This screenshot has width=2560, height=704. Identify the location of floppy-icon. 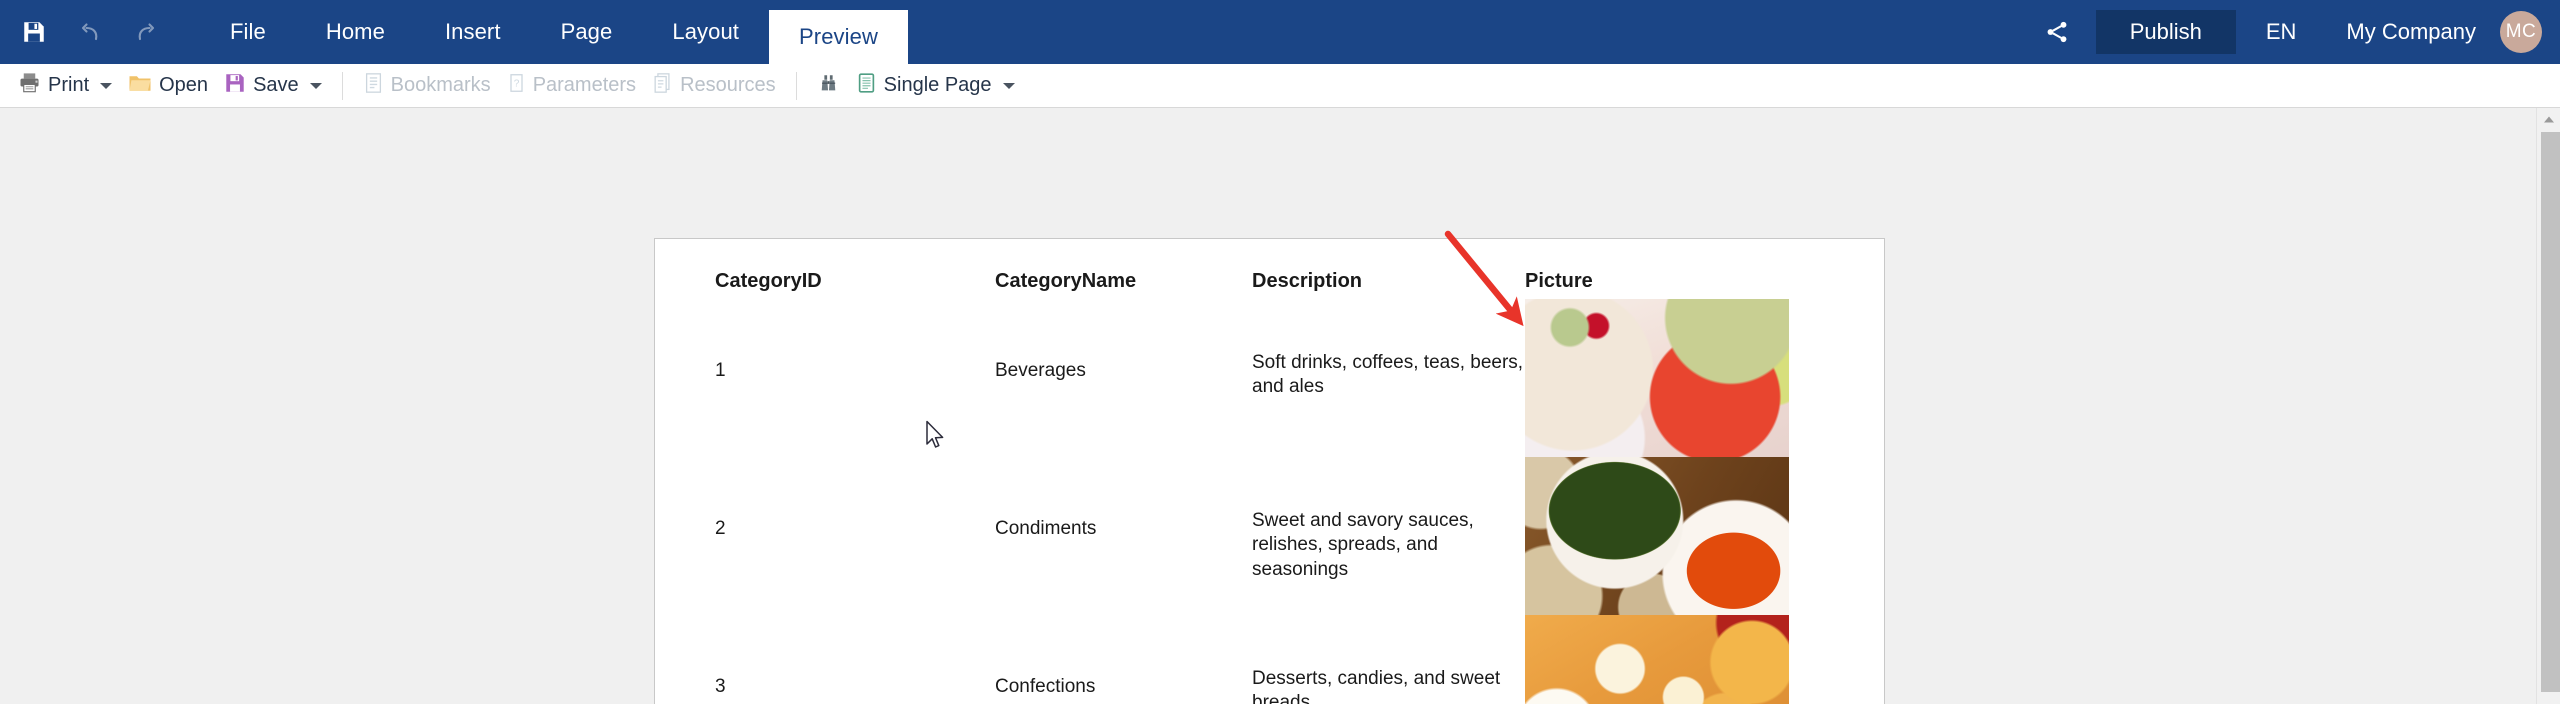
(235, 86).